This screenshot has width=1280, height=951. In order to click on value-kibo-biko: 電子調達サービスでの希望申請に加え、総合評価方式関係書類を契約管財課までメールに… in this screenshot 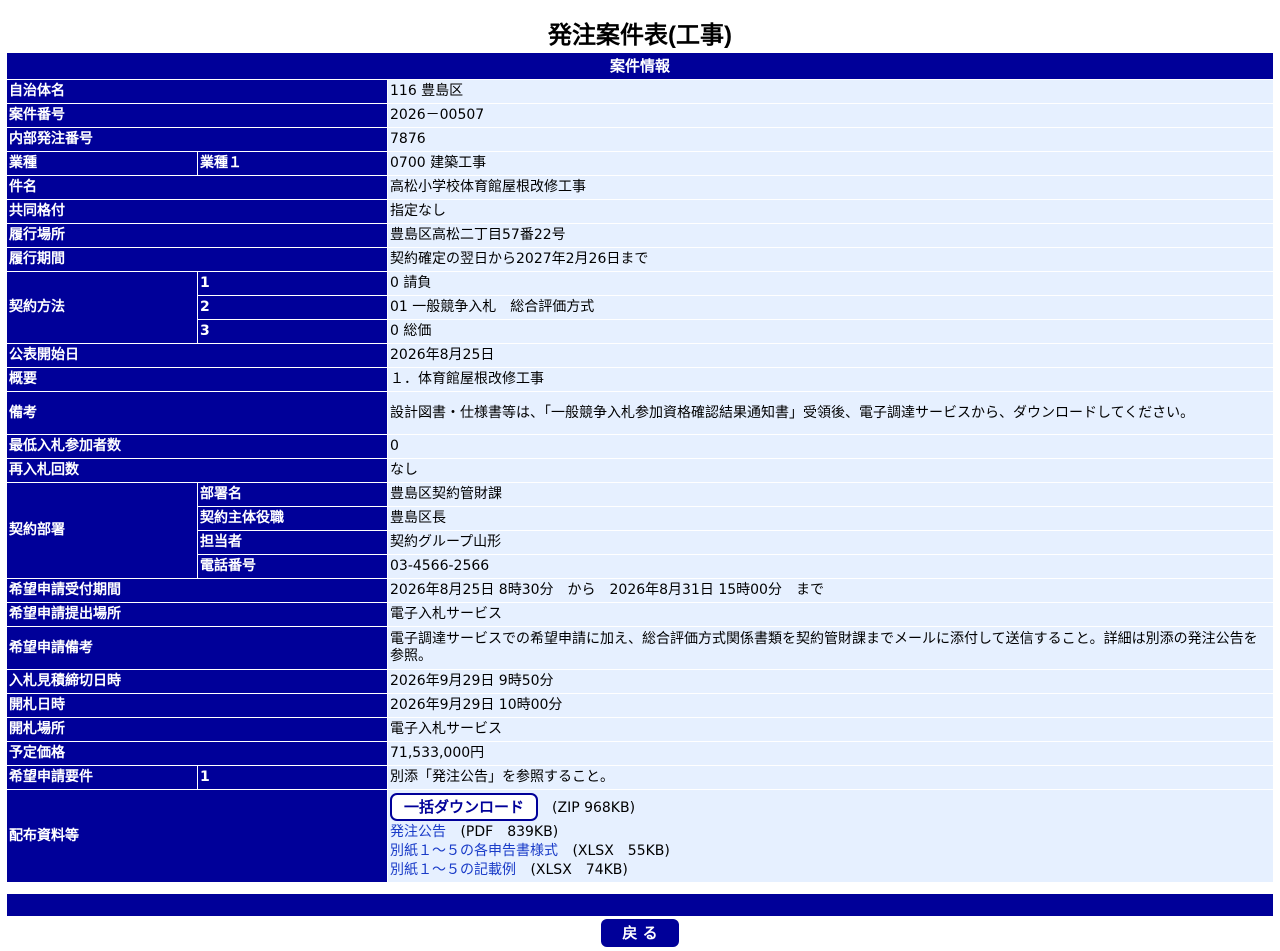, I will do `click(831, 648)`.